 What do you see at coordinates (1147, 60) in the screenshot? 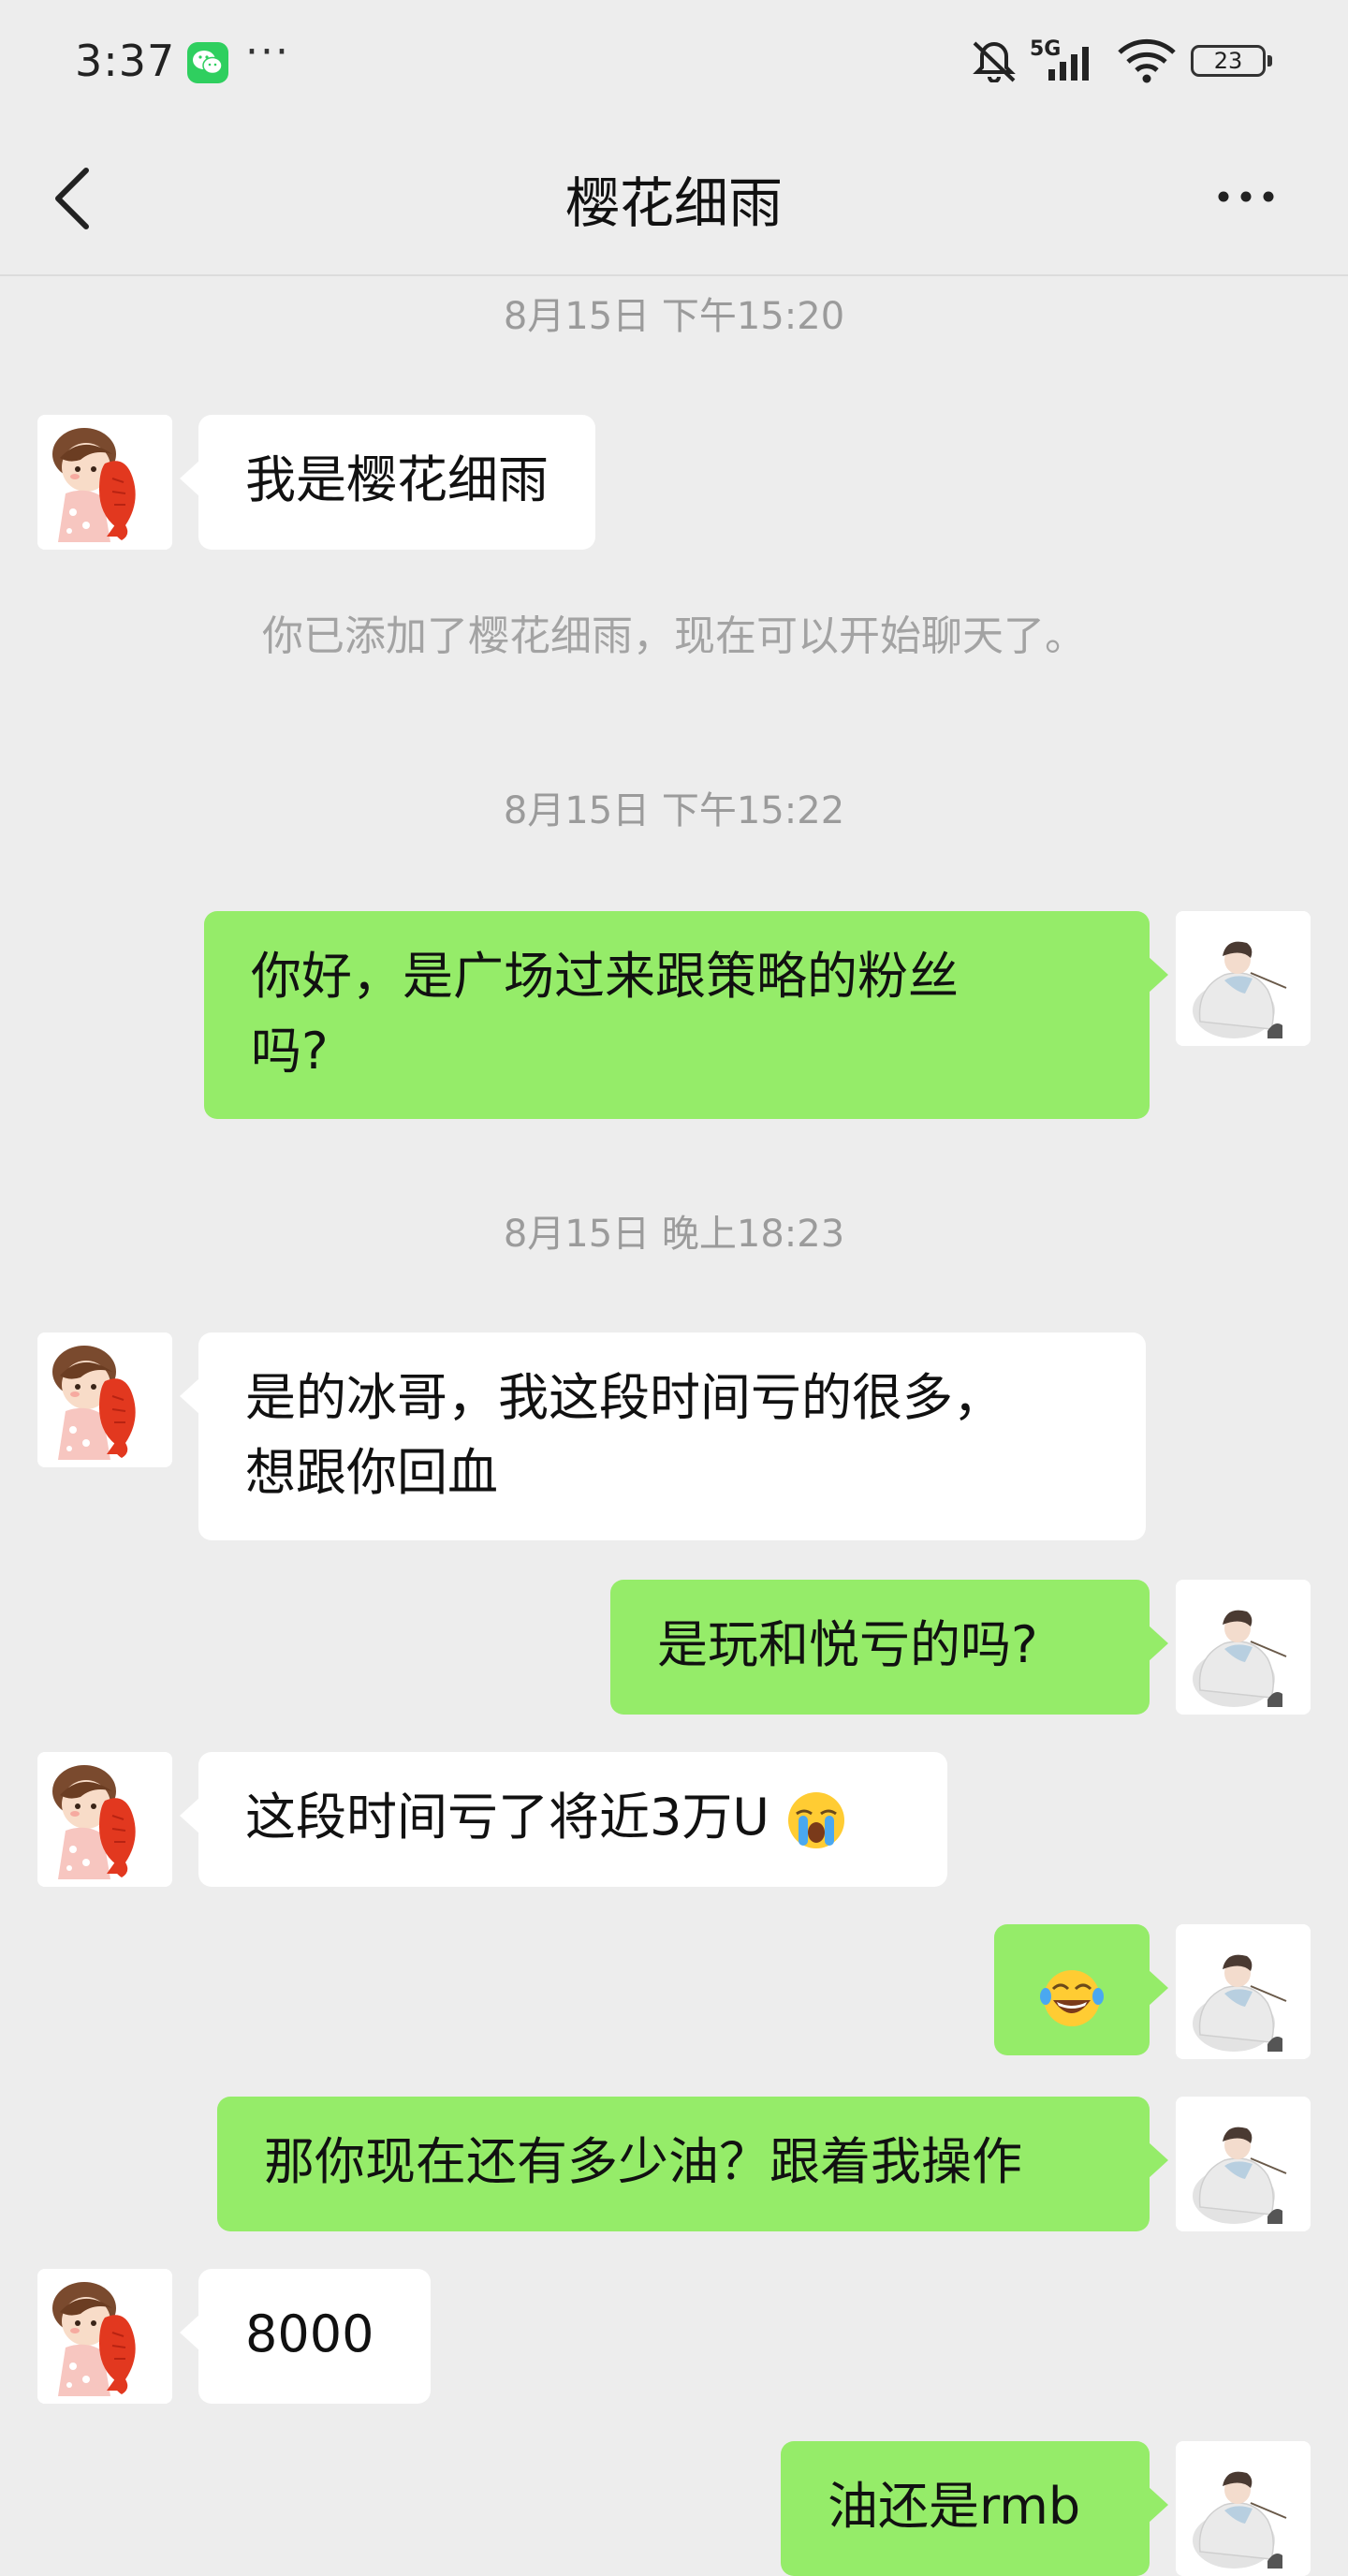
I see `wifi-icon` at bounding box center [1147, 60].